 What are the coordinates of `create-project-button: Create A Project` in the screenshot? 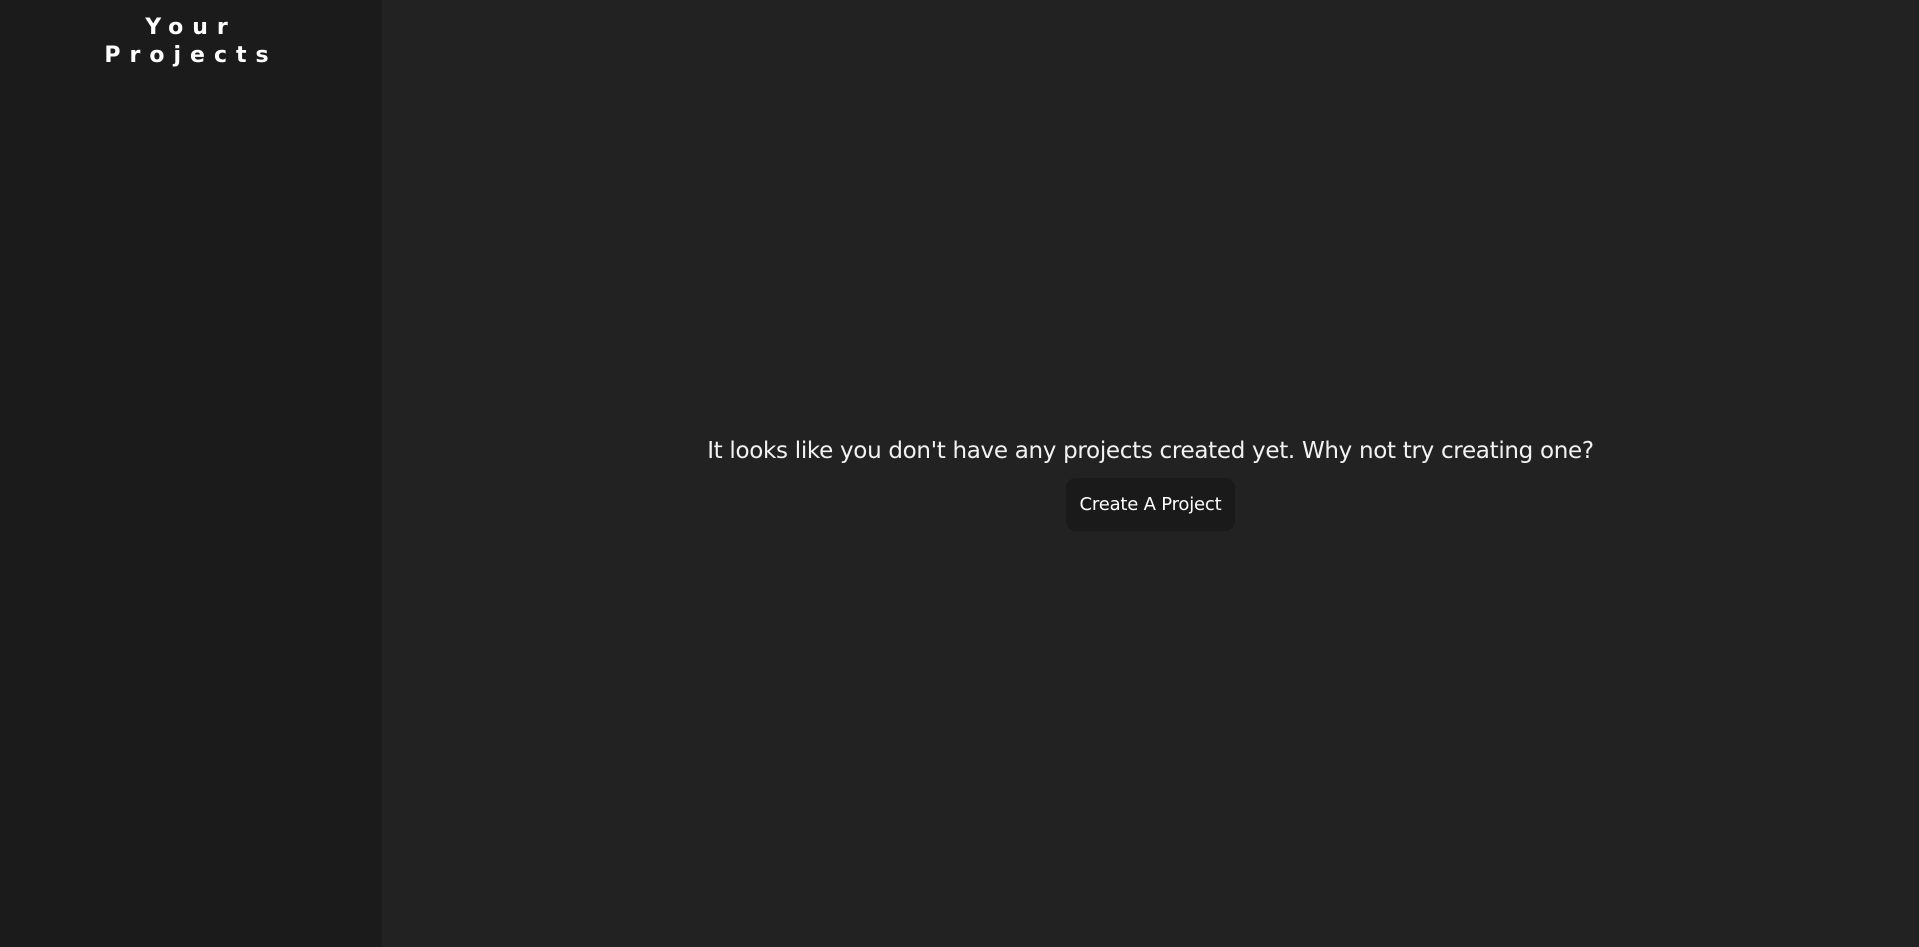 It's located at (1150, 504).